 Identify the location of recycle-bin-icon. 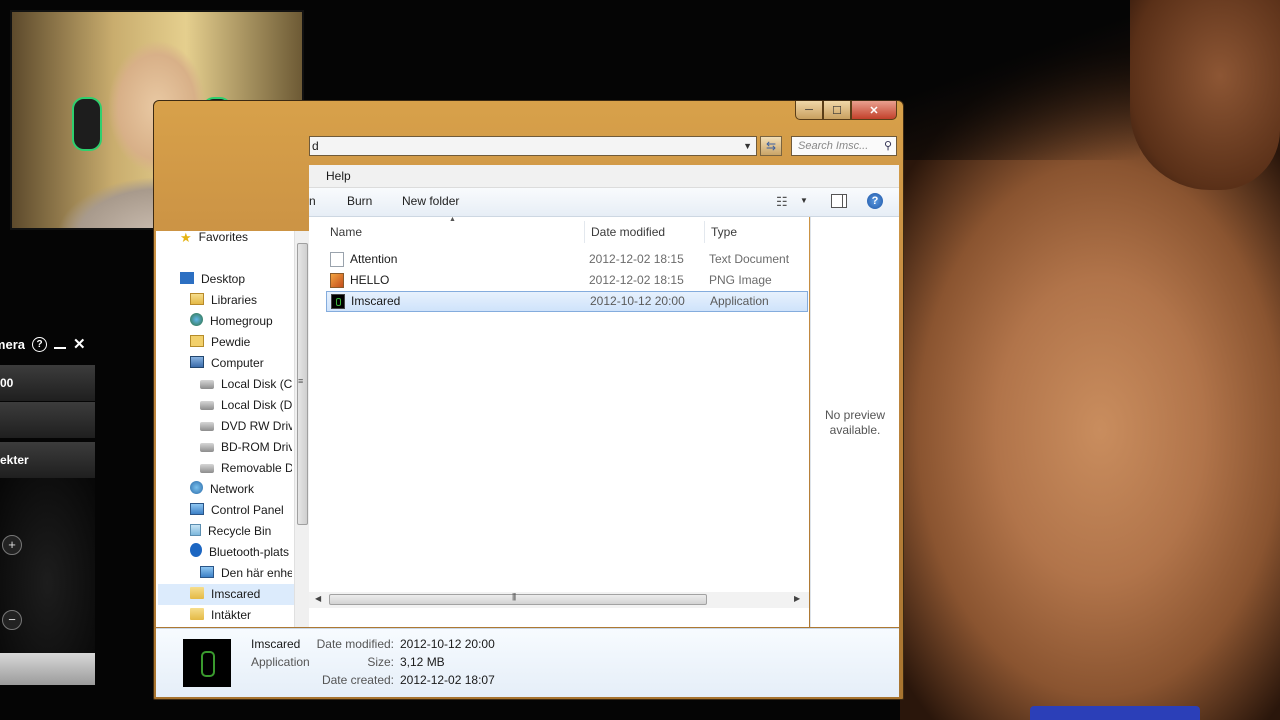
(195, 530).